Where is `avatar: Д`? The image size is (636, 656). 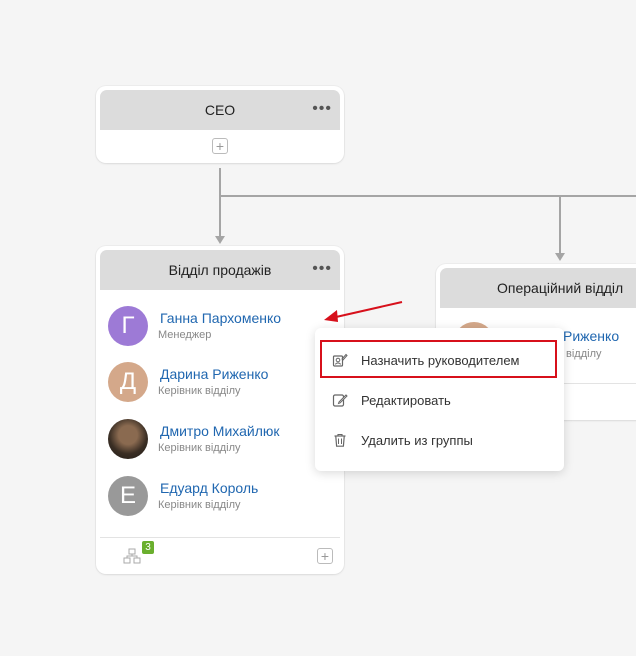 avatar: Д is located at coordinates (128, 382).